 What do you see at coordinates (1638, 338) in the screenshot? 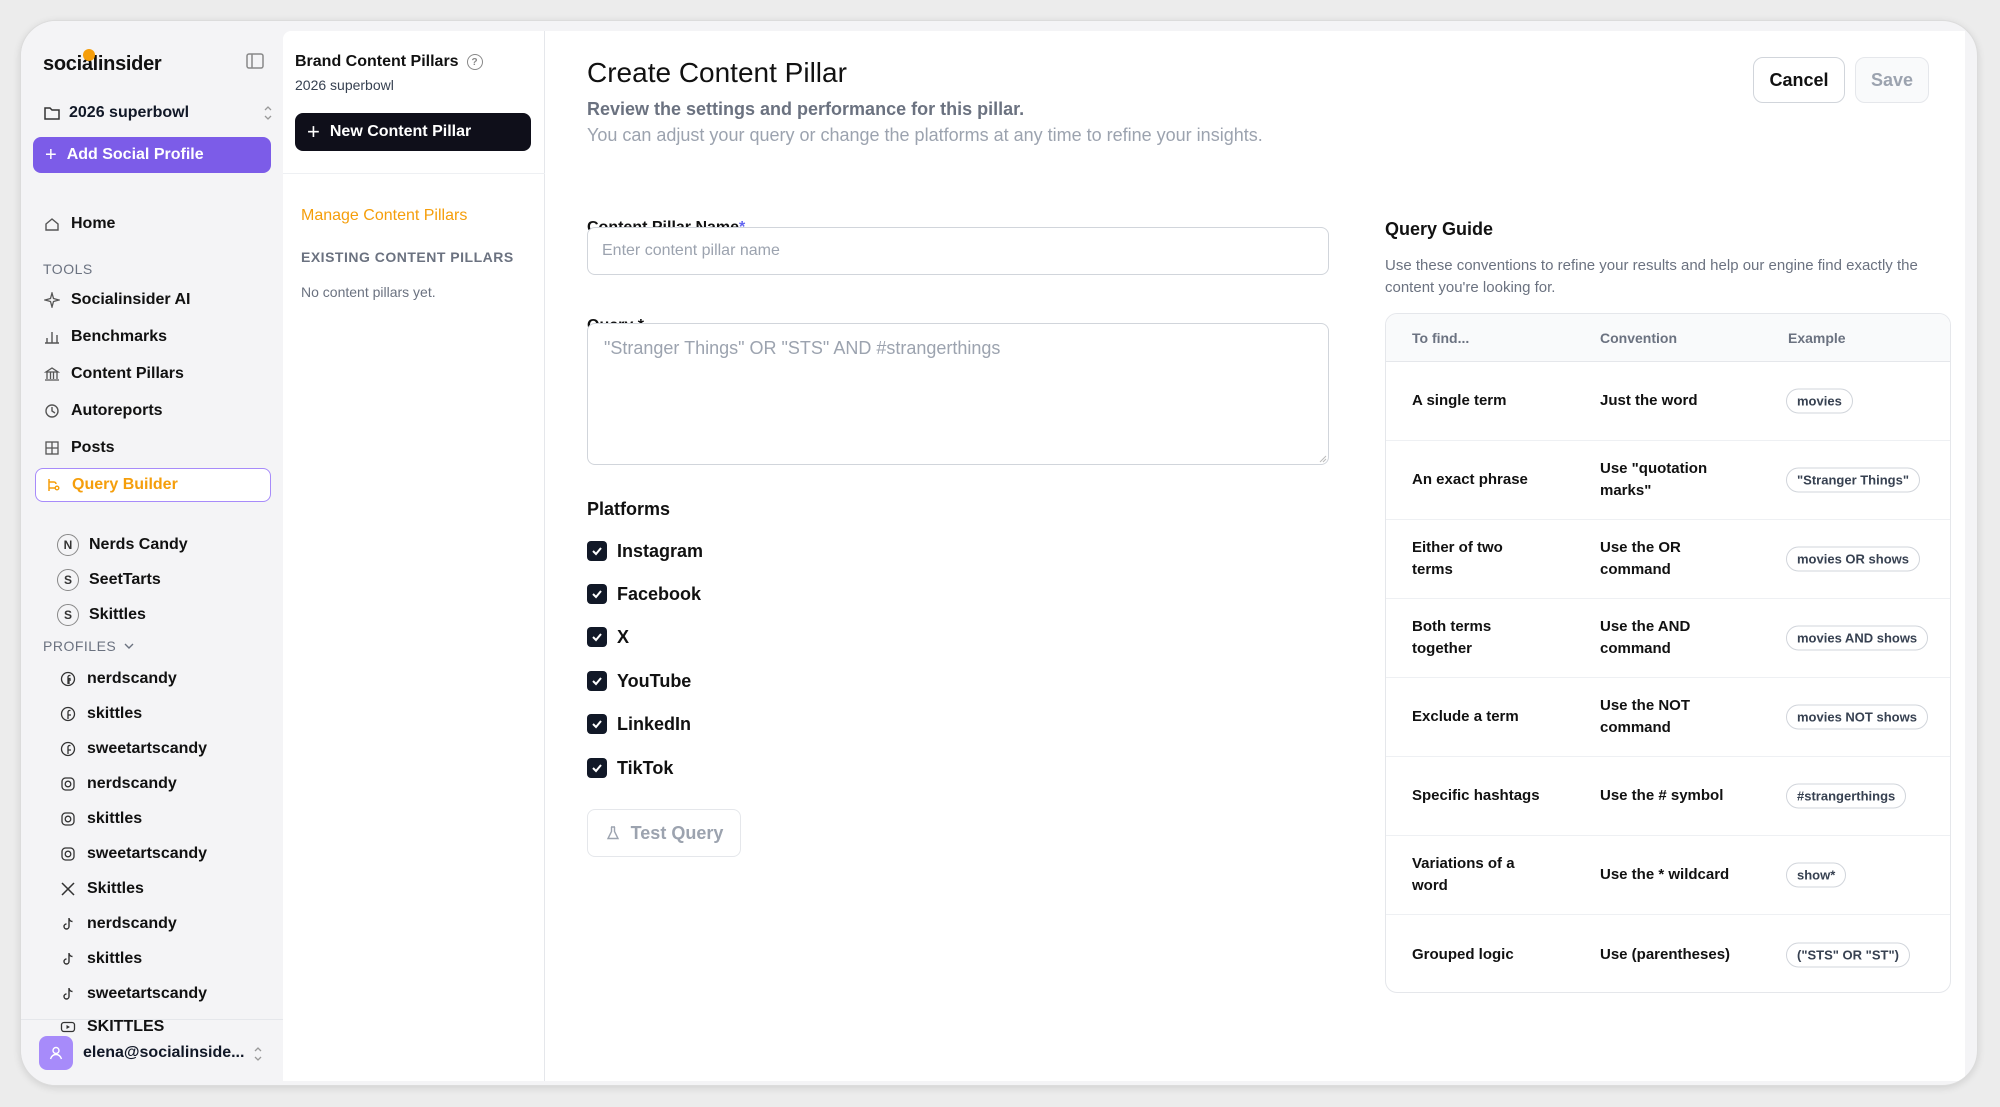
I see `column-header: Convention` at bounding box center [1638, 338].